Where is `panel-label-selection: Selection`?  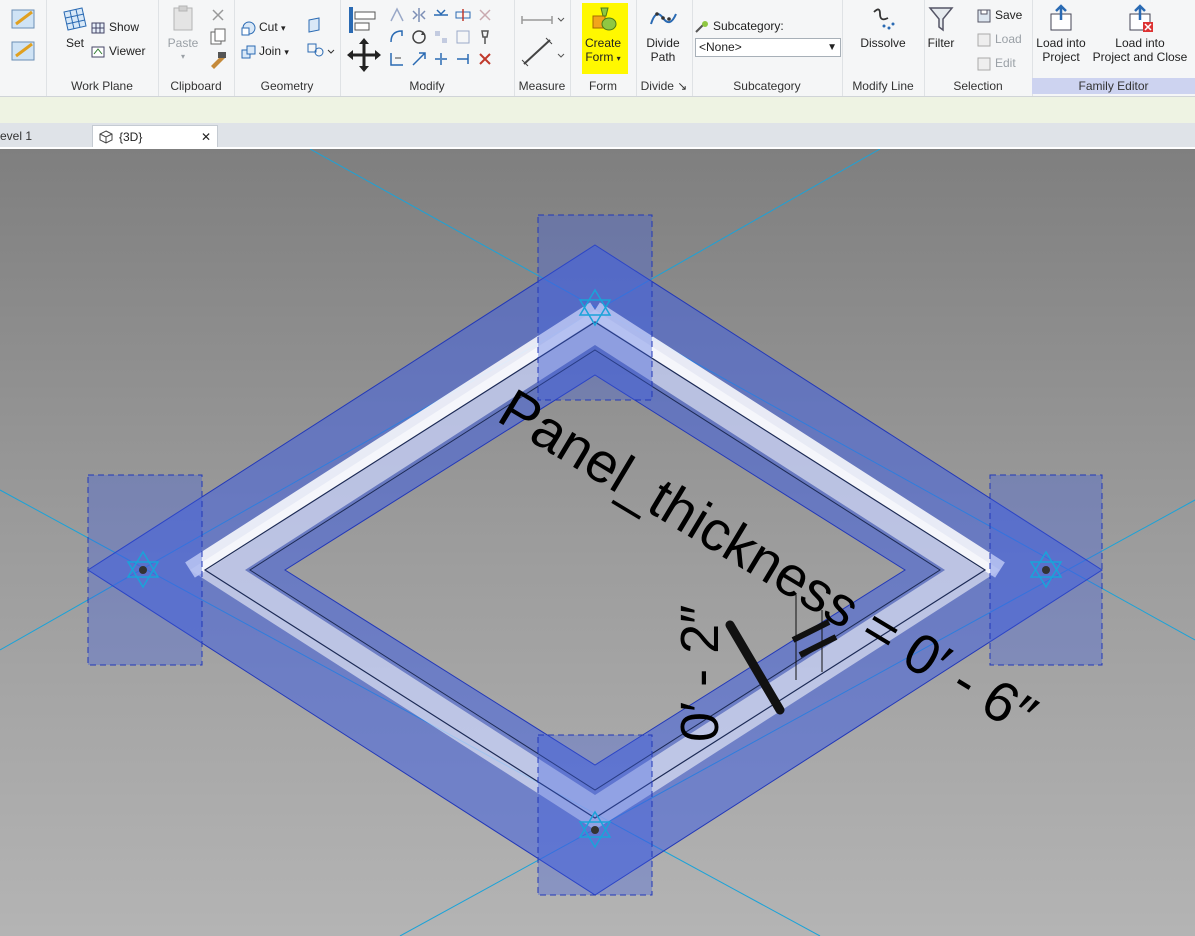 panel-label-selection: Selection is located at coordinates (978, 86).